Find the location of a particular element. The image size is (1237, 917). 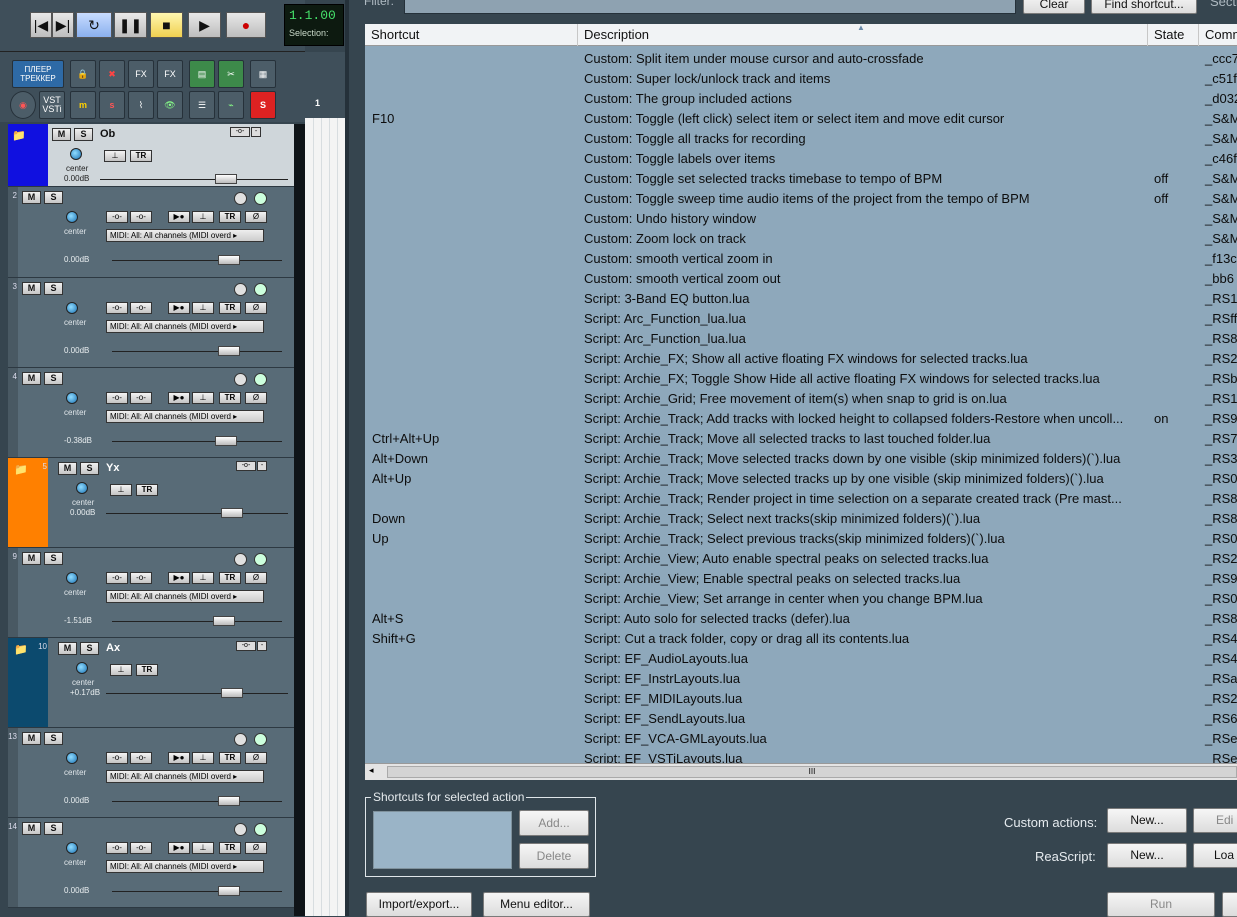

table-row: Script: Arc_Function_lua.lua _RS8 is located at coordinates (801, 338).